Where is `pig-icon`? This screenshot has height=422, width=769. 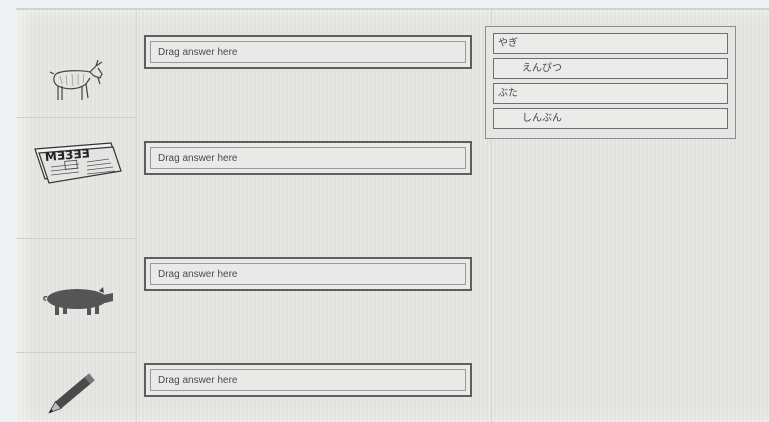
pig-icon is located at coordinates (78, 301).